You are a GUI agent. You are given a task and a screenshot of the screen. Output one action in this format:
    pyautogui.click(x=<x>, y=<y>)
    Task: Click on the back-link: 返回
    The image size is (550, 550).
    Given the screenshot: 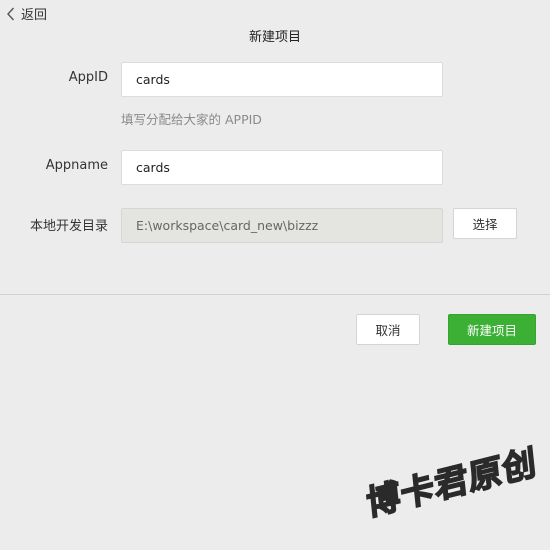 What is the action you would take?
    pyautogui.click(x=26, y=13)
    